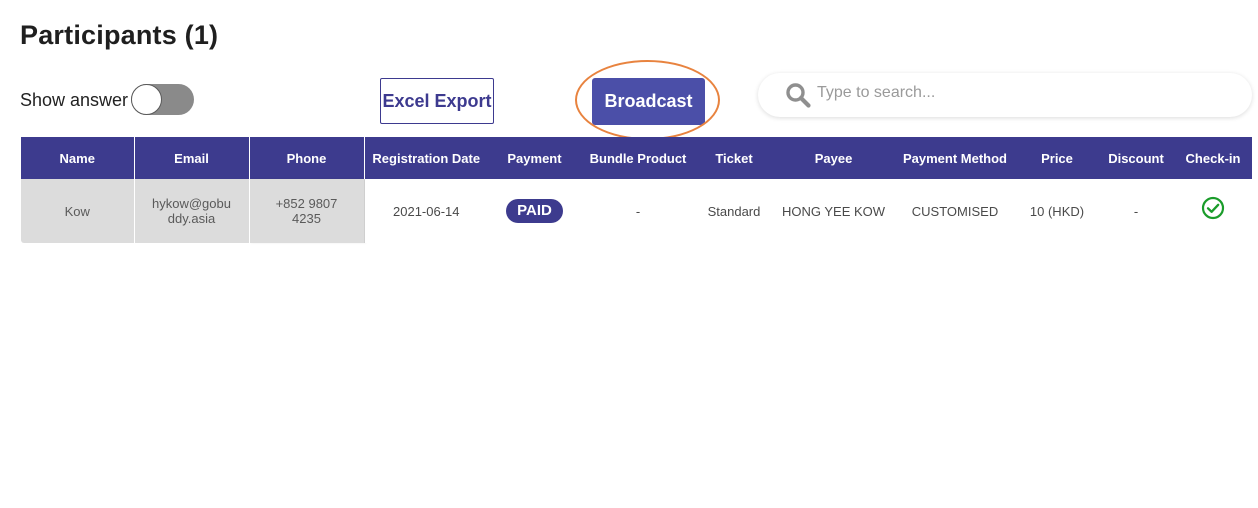  I want to click on column-header-name: Name, so click(78, 158).